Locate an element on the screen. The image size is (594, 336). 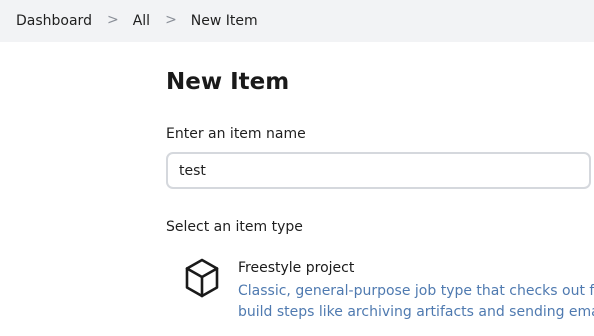
breadcrumb-new-item: New Item is located at coordinates (224, 21).